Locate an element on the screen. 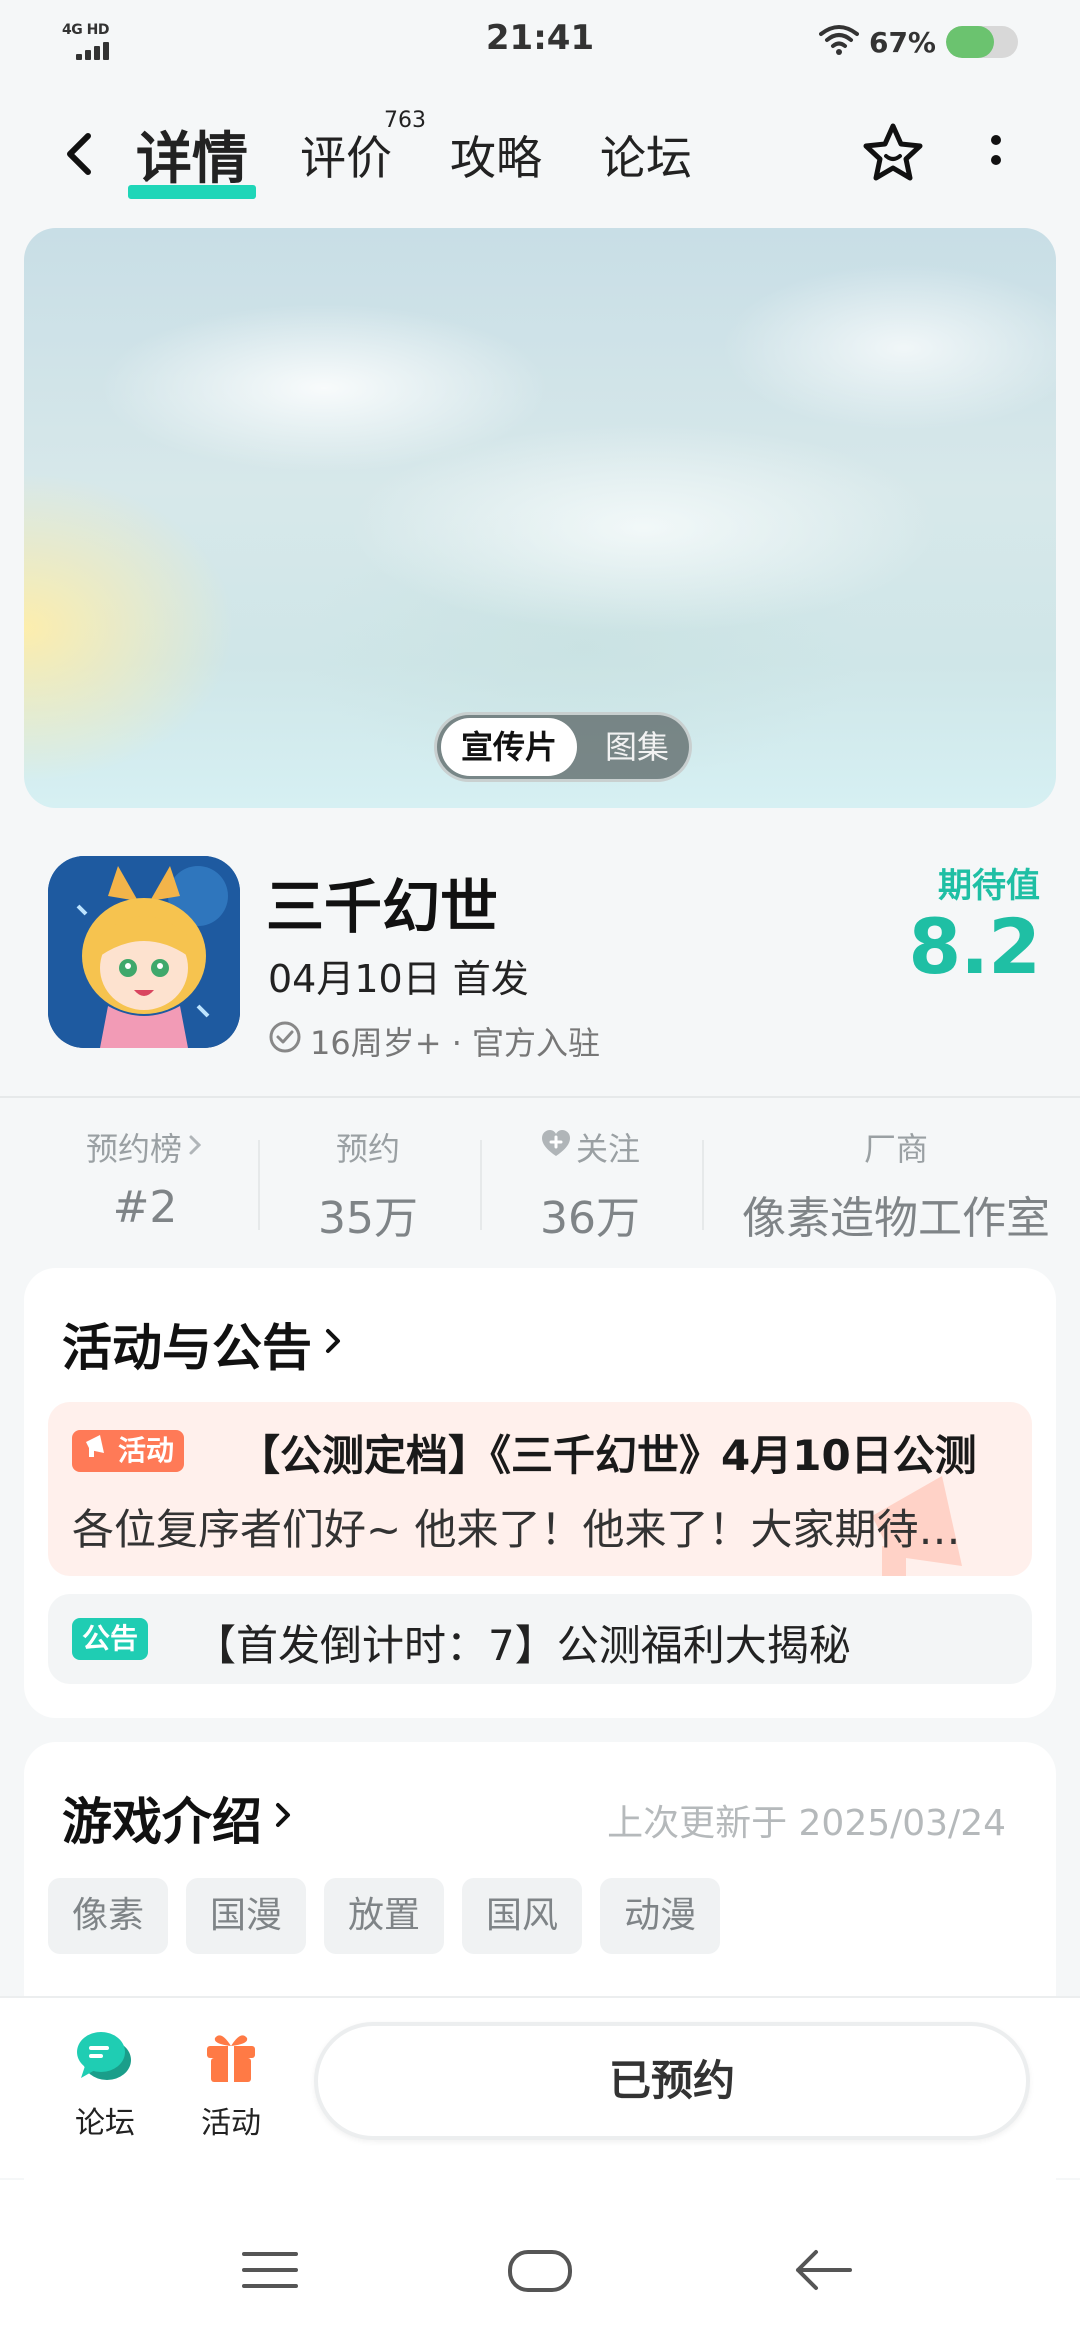 The width and height of the screenshot is (1080, 2340). tab-review-label: 评价 is located at coordinates (346, 158).